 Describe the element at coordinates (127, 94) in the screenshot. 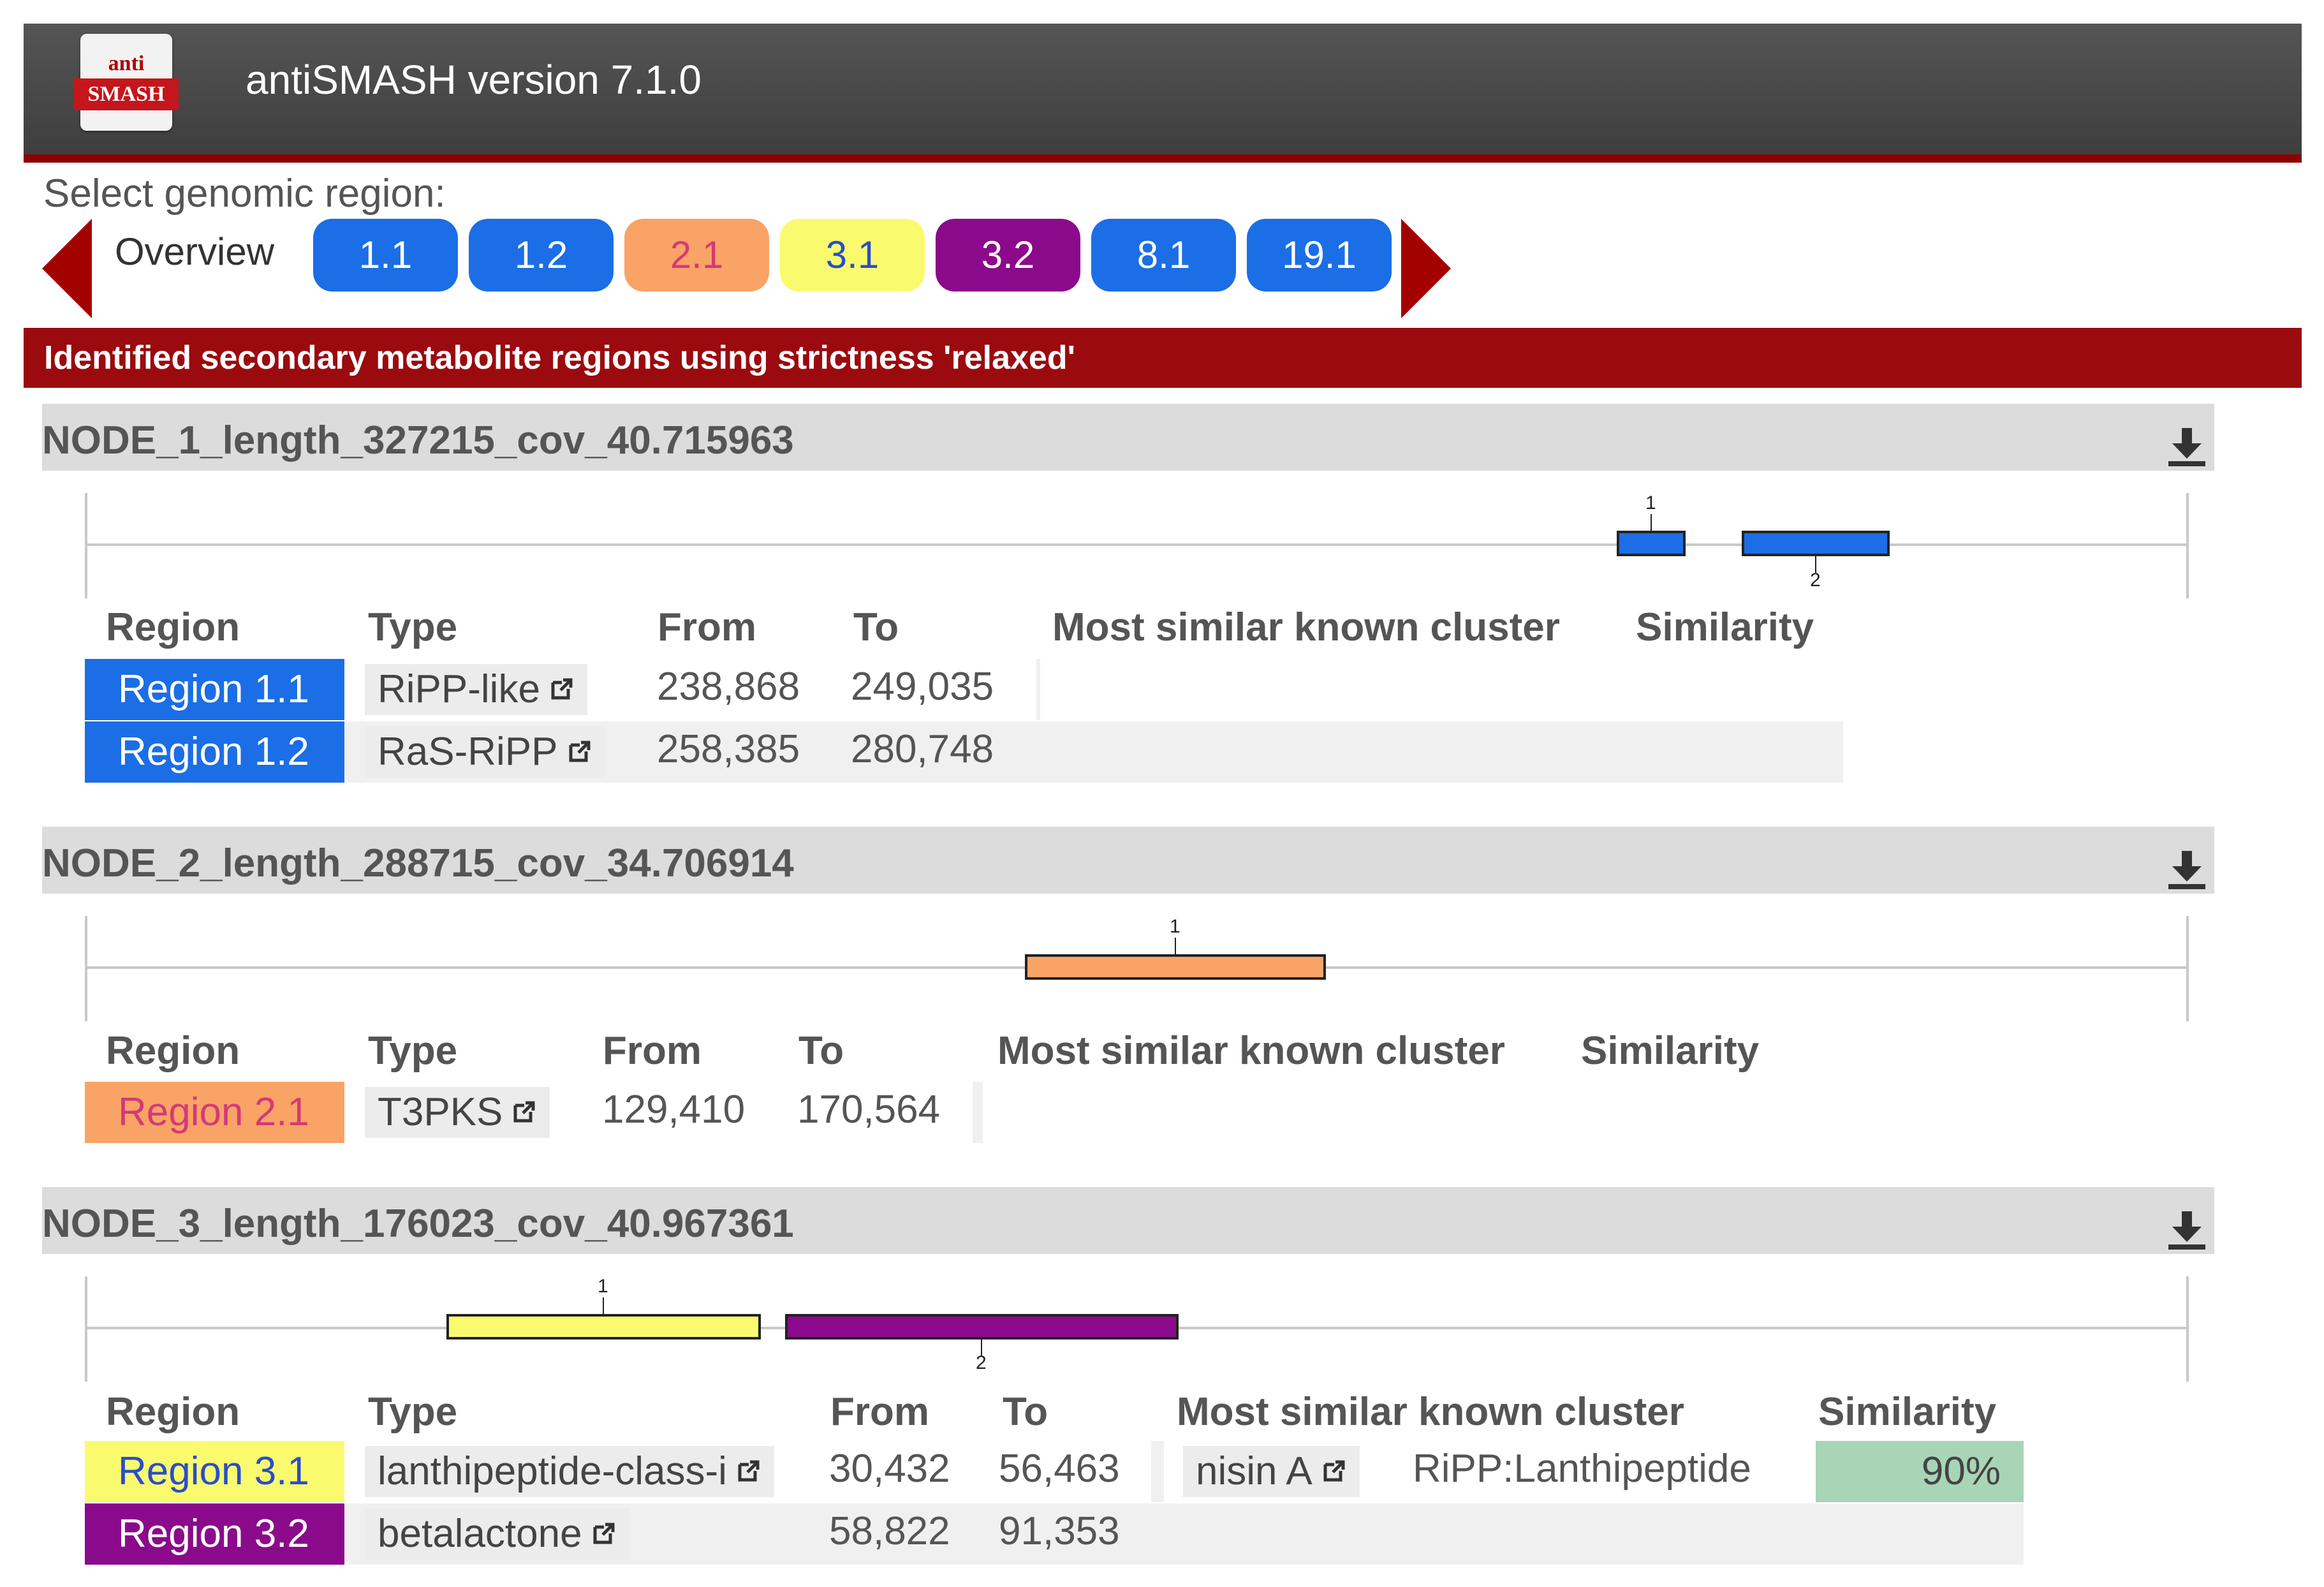

I see `logo-text-smash: SMASH` at that location.